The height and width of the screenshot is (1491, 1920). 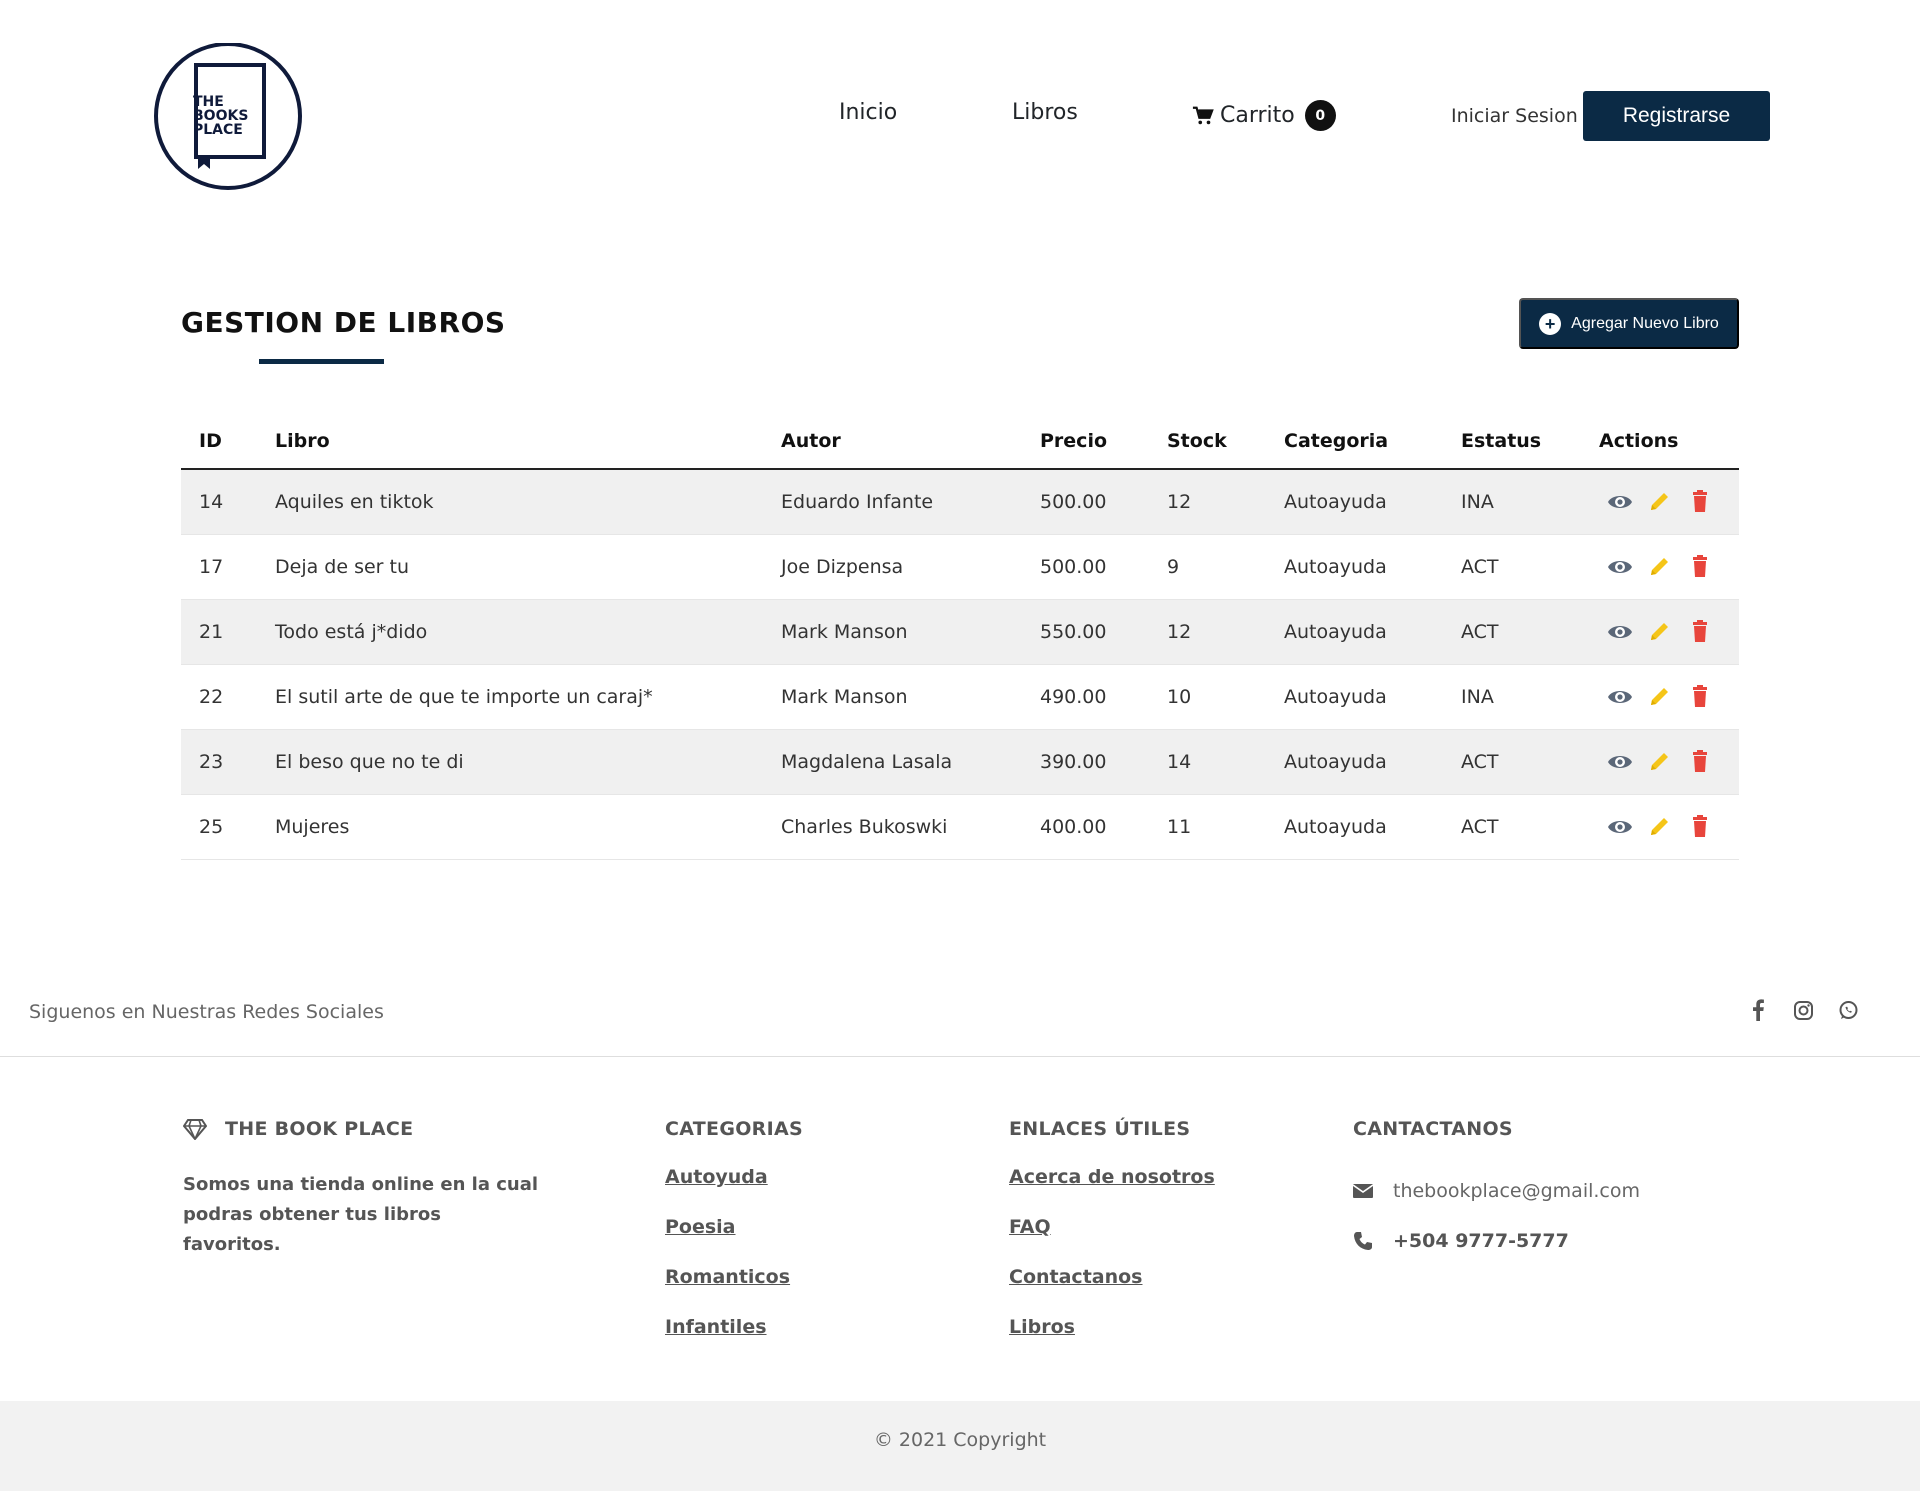 What do you see at coordinates (1481, 1241) in the screenshot?
I see `contact-phone: +504 9777-5777` at bounding box center [1481, 1241].